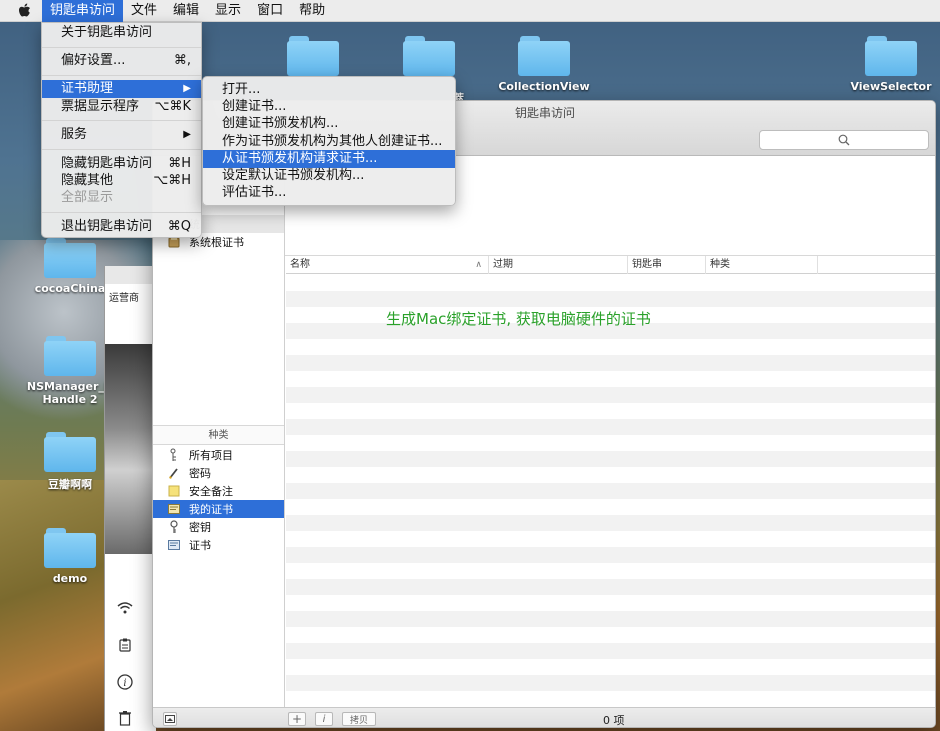 This screenshot has width=940, height=731. I want to click on bottom-toolbar: + i 拷贝 0 项, so click(544, 717).